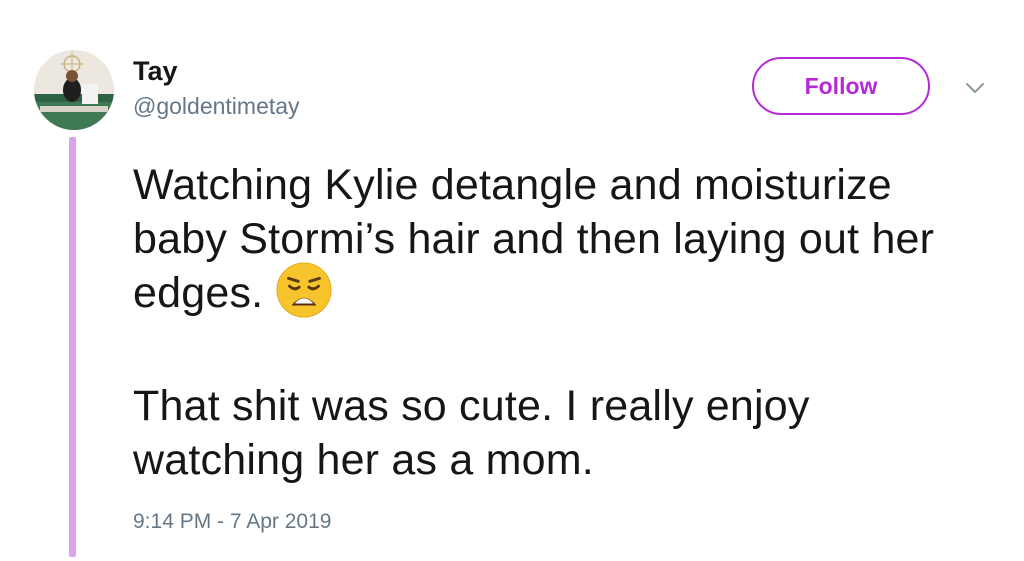 The height and width of the screenshot is (561, 1024). I want to click on avatar-photo, so click(74, 90).